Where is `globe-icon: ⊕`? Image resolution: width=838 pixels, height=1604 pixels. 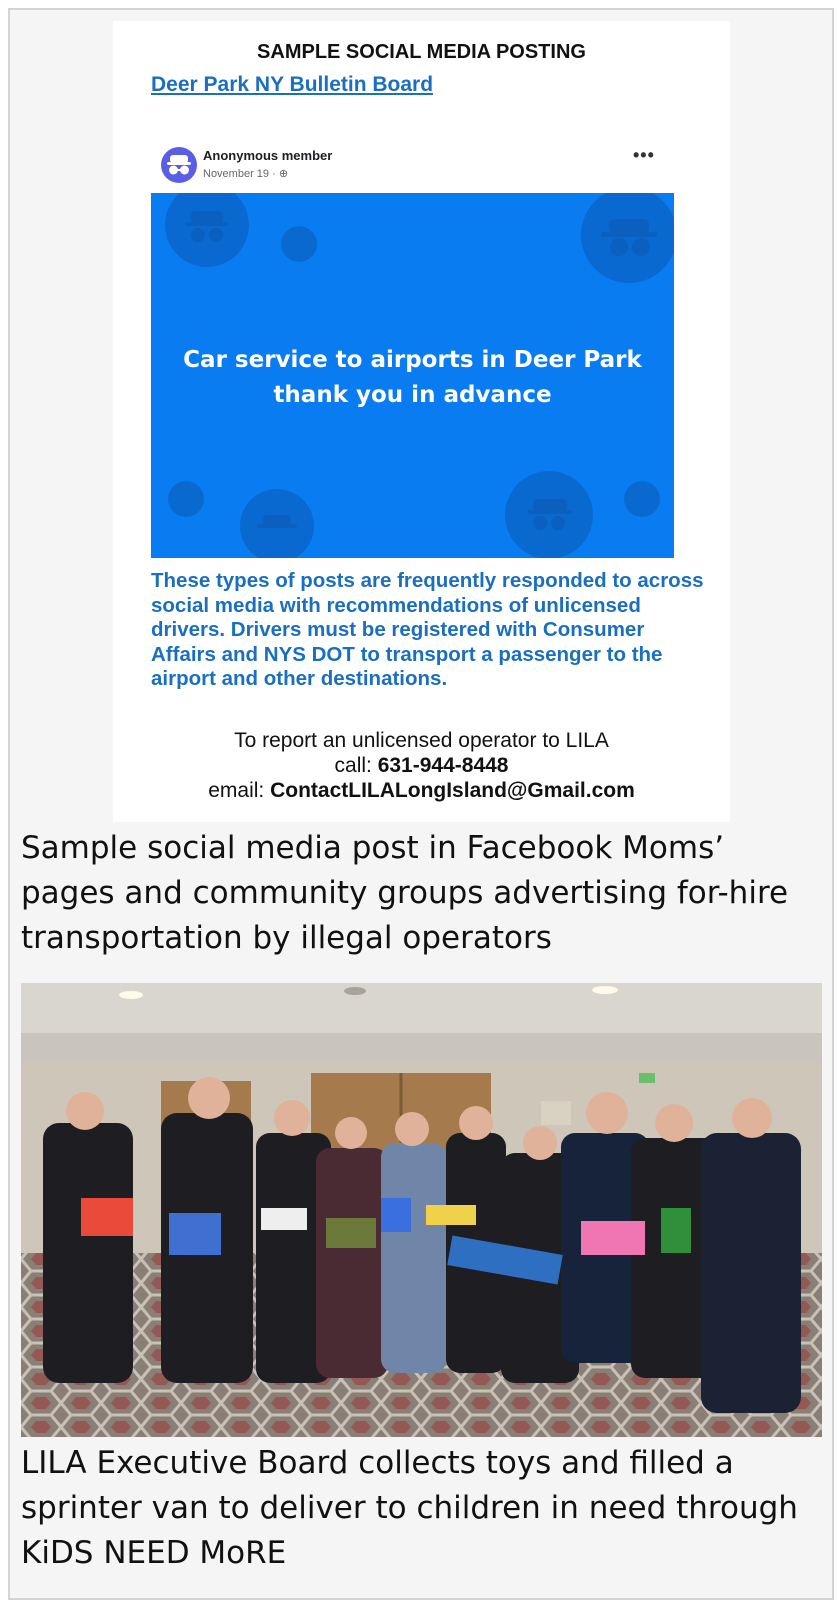
globe-icon: ⊕ is located at coordinates (283, 174).